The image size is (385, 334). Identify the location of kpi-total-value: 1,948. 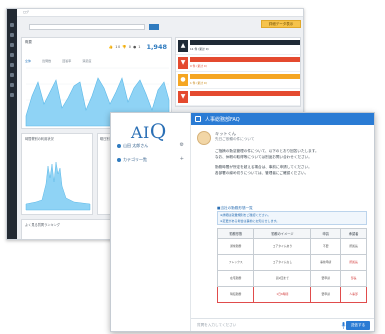
(156, 47).